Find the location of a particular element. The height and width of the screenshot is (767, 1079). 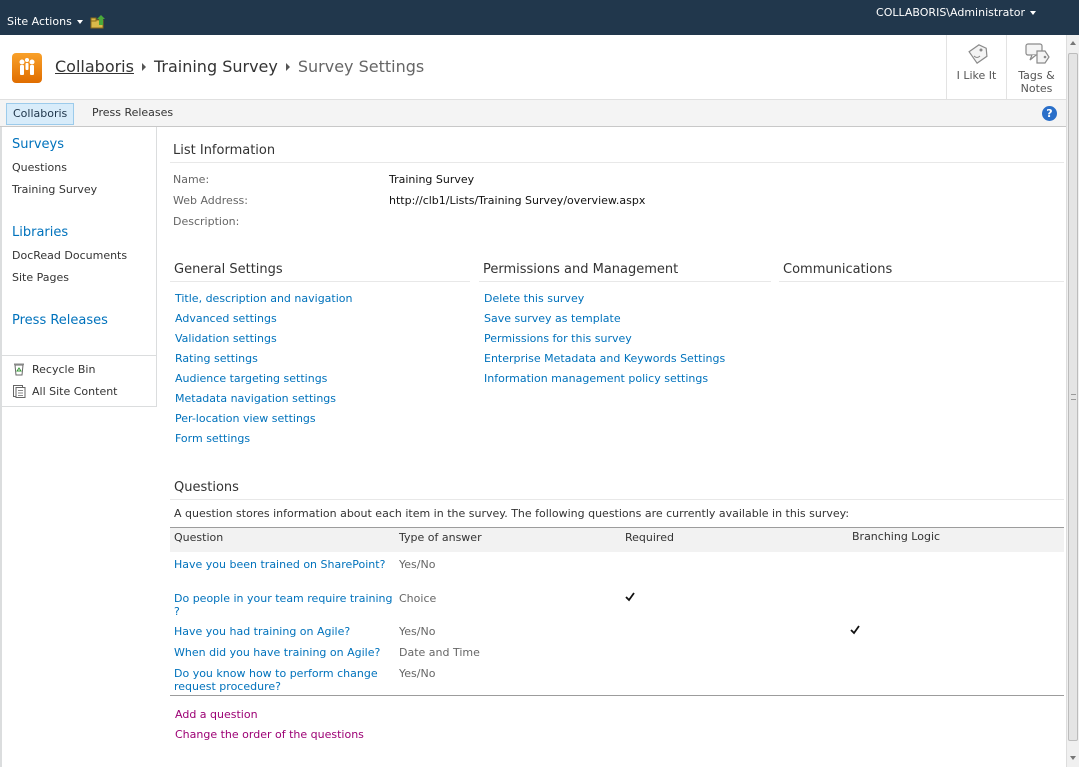

social-ribbon: I Like It Tags & Notes is located at coordinates (1006, 67).